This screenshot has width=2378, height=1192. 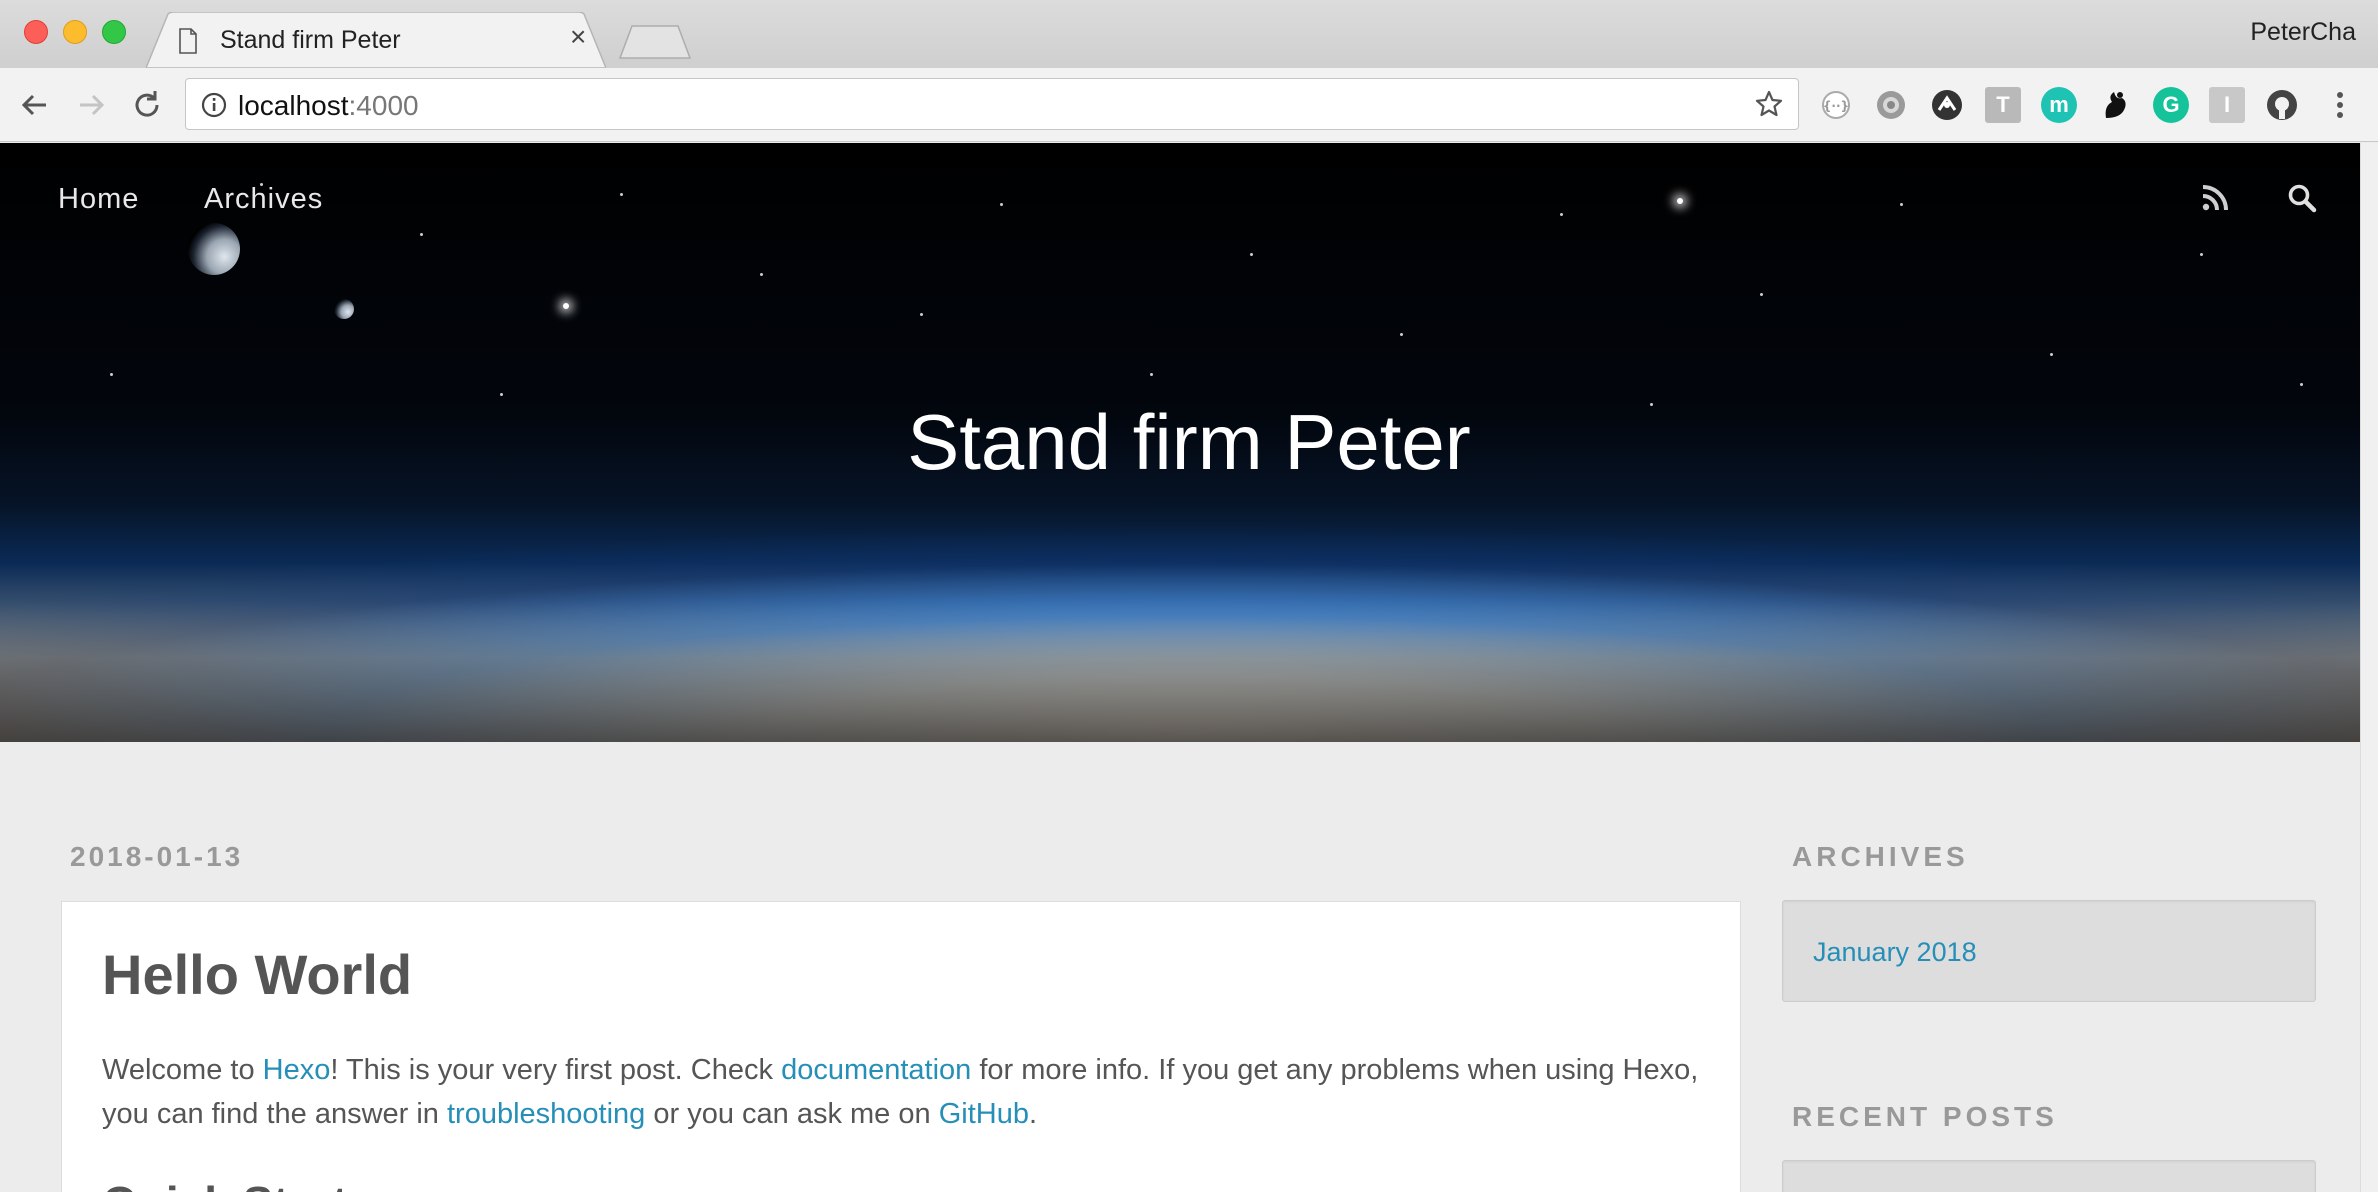 What do you see at coordinates (2003, 105) in the screenshot?
I see `t-extension-icon: T` at bounding box center [2003, 105].